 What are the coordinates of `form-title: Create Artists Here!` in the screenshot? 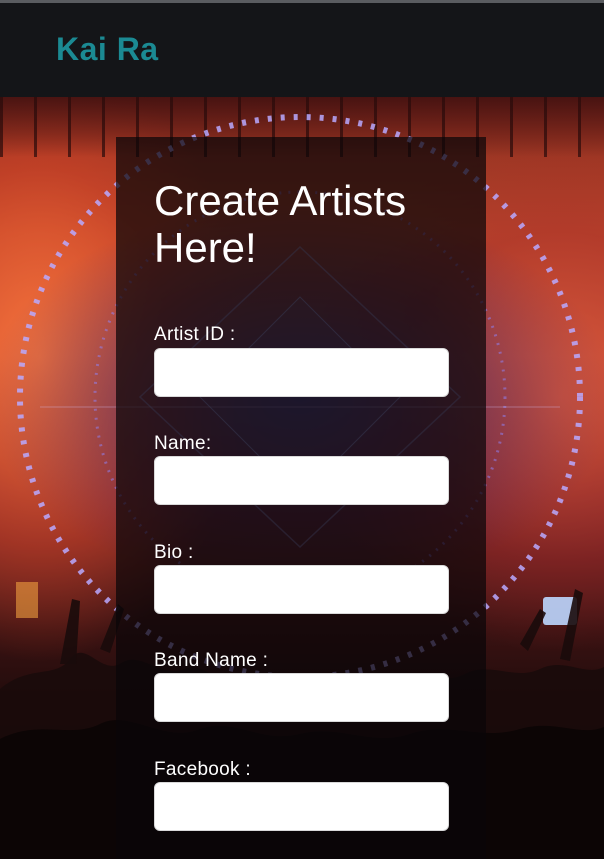 It's located at (280, 224).